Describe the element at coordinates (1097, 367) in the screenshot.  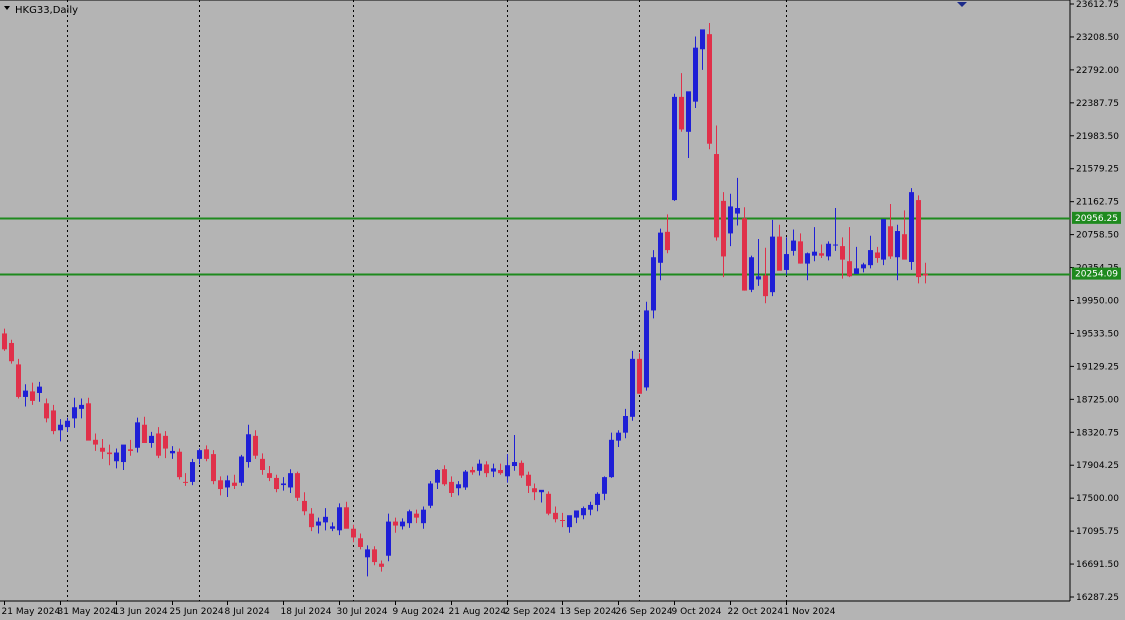
I see `y-tick-label: 19129.25` at that location.